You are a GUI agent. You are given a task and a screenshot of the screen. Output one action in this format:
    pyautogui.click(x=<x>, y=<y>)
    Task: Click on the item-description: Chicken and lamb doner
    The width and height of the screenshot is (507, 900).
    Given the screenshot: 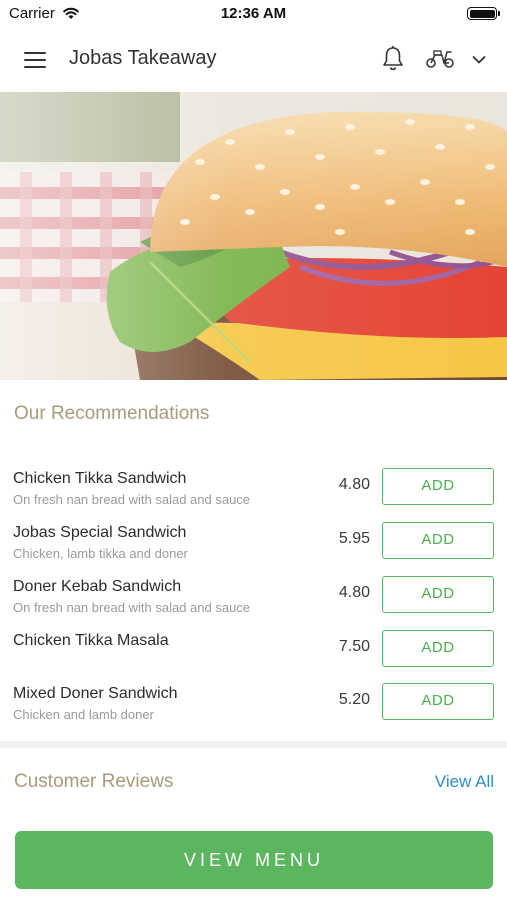 What is the action you would take?
    pyautogui.click(x=83, y=714)
    